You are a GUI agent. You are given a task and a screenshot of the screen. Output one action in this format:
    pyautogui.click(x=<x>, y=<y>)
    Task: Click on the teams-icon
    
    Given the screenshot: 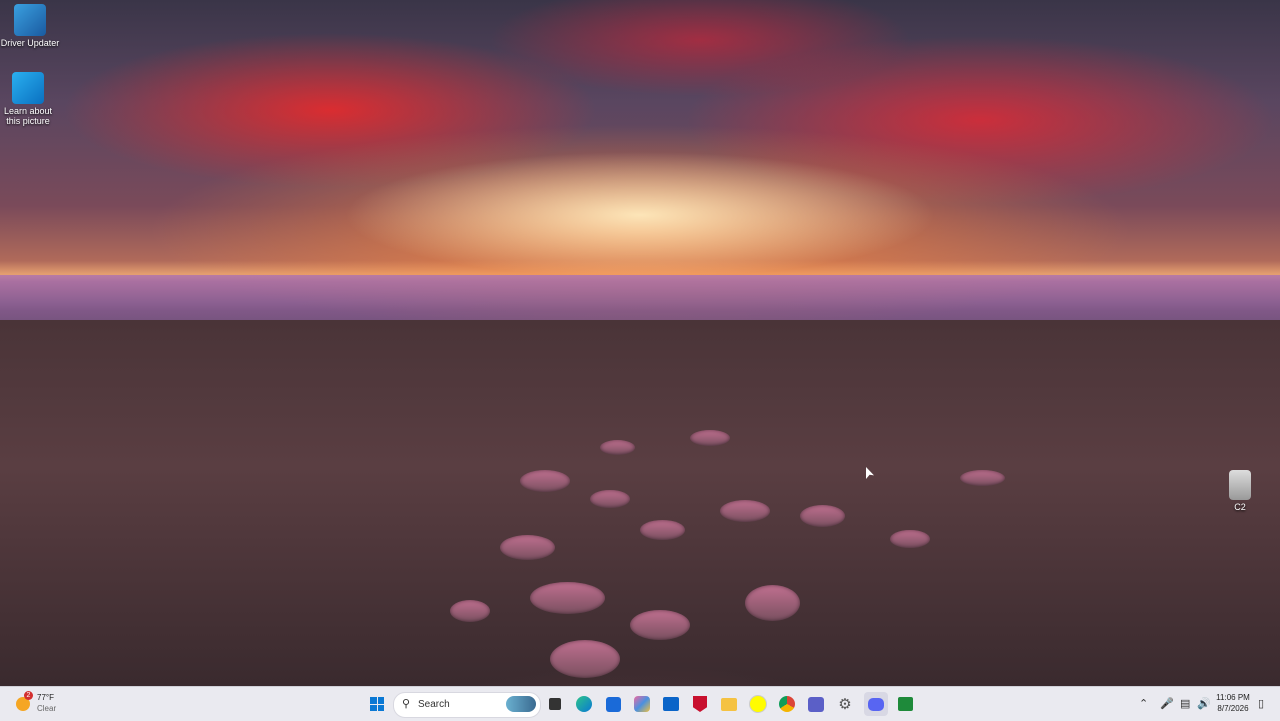 What is the action you would take?
    pyautogui.click(x=816, y=704)
    